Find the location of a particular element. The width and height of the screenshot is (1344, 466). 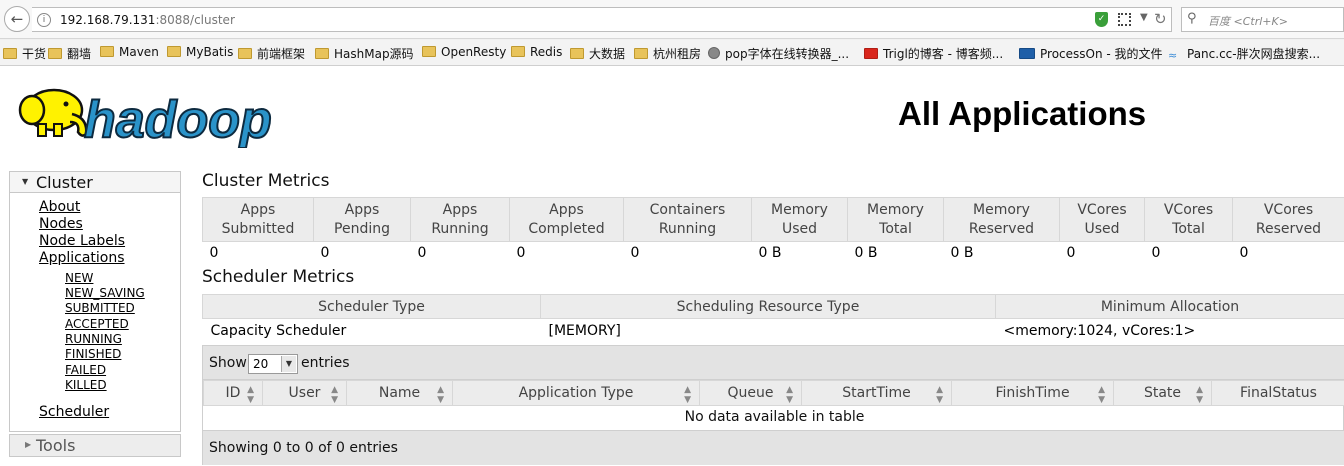

column-header-application-type: Application Type ▲ ▼ is located at coordinates (576, 393).